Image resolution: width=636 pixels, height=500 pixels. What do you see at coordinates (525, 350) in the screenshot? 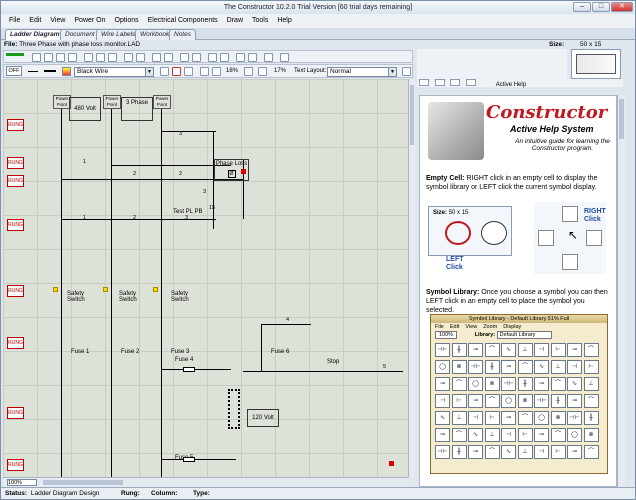
I see `symbol-thumbnail-icon: ⊥` at bounding box center [525, 350].